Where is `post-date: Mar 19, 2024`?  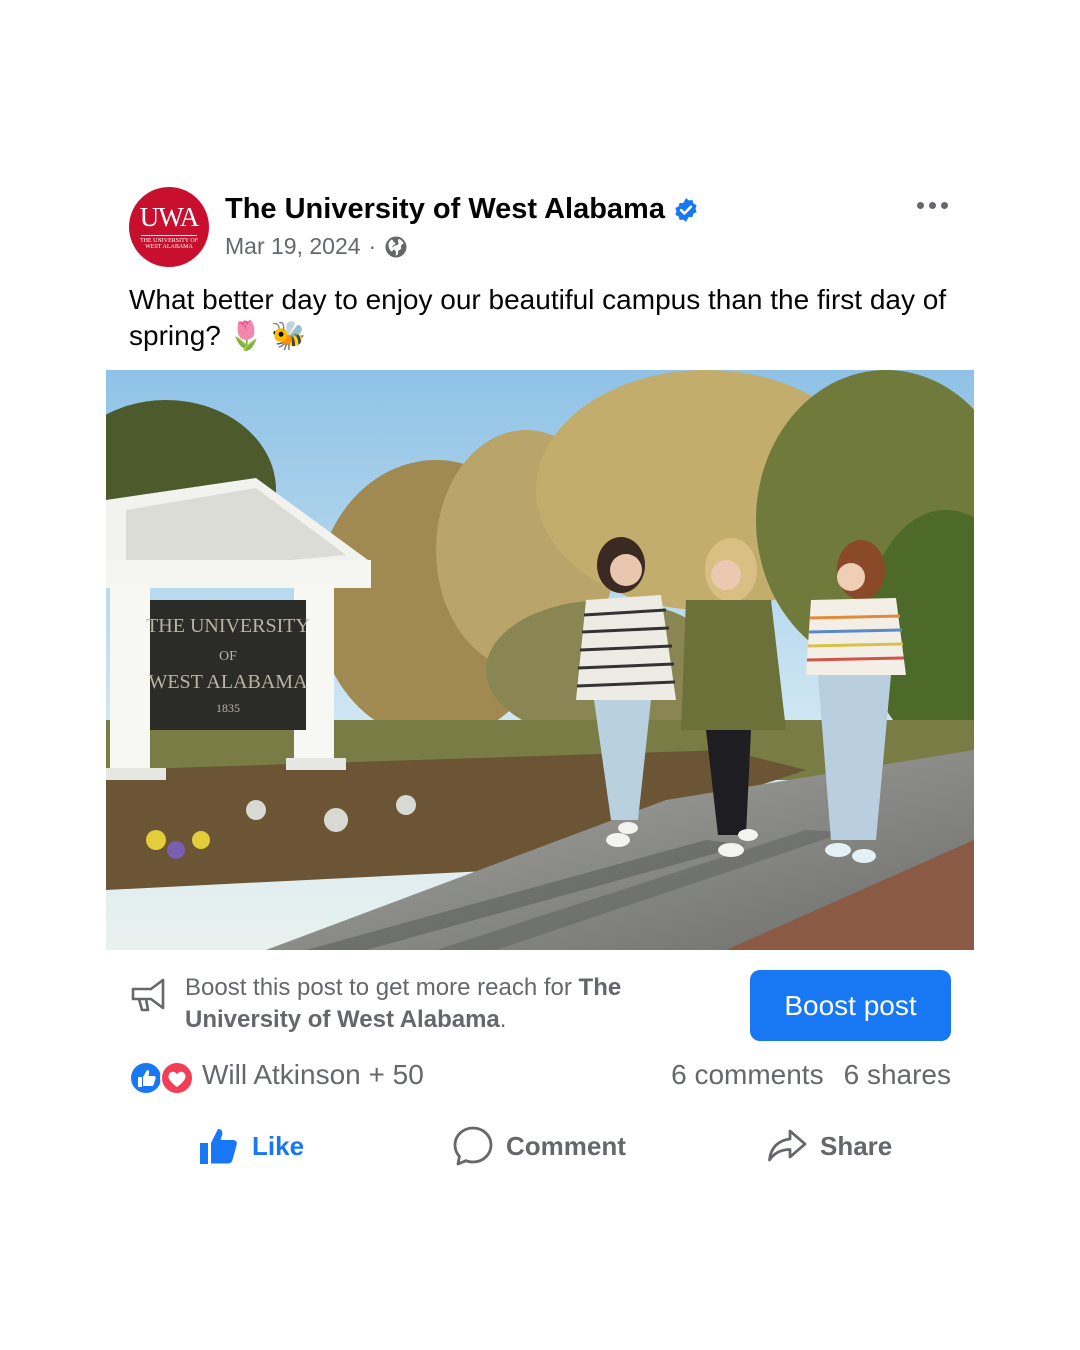
post-date: Mar 19, 2024 is located at coordinates (293, 246).